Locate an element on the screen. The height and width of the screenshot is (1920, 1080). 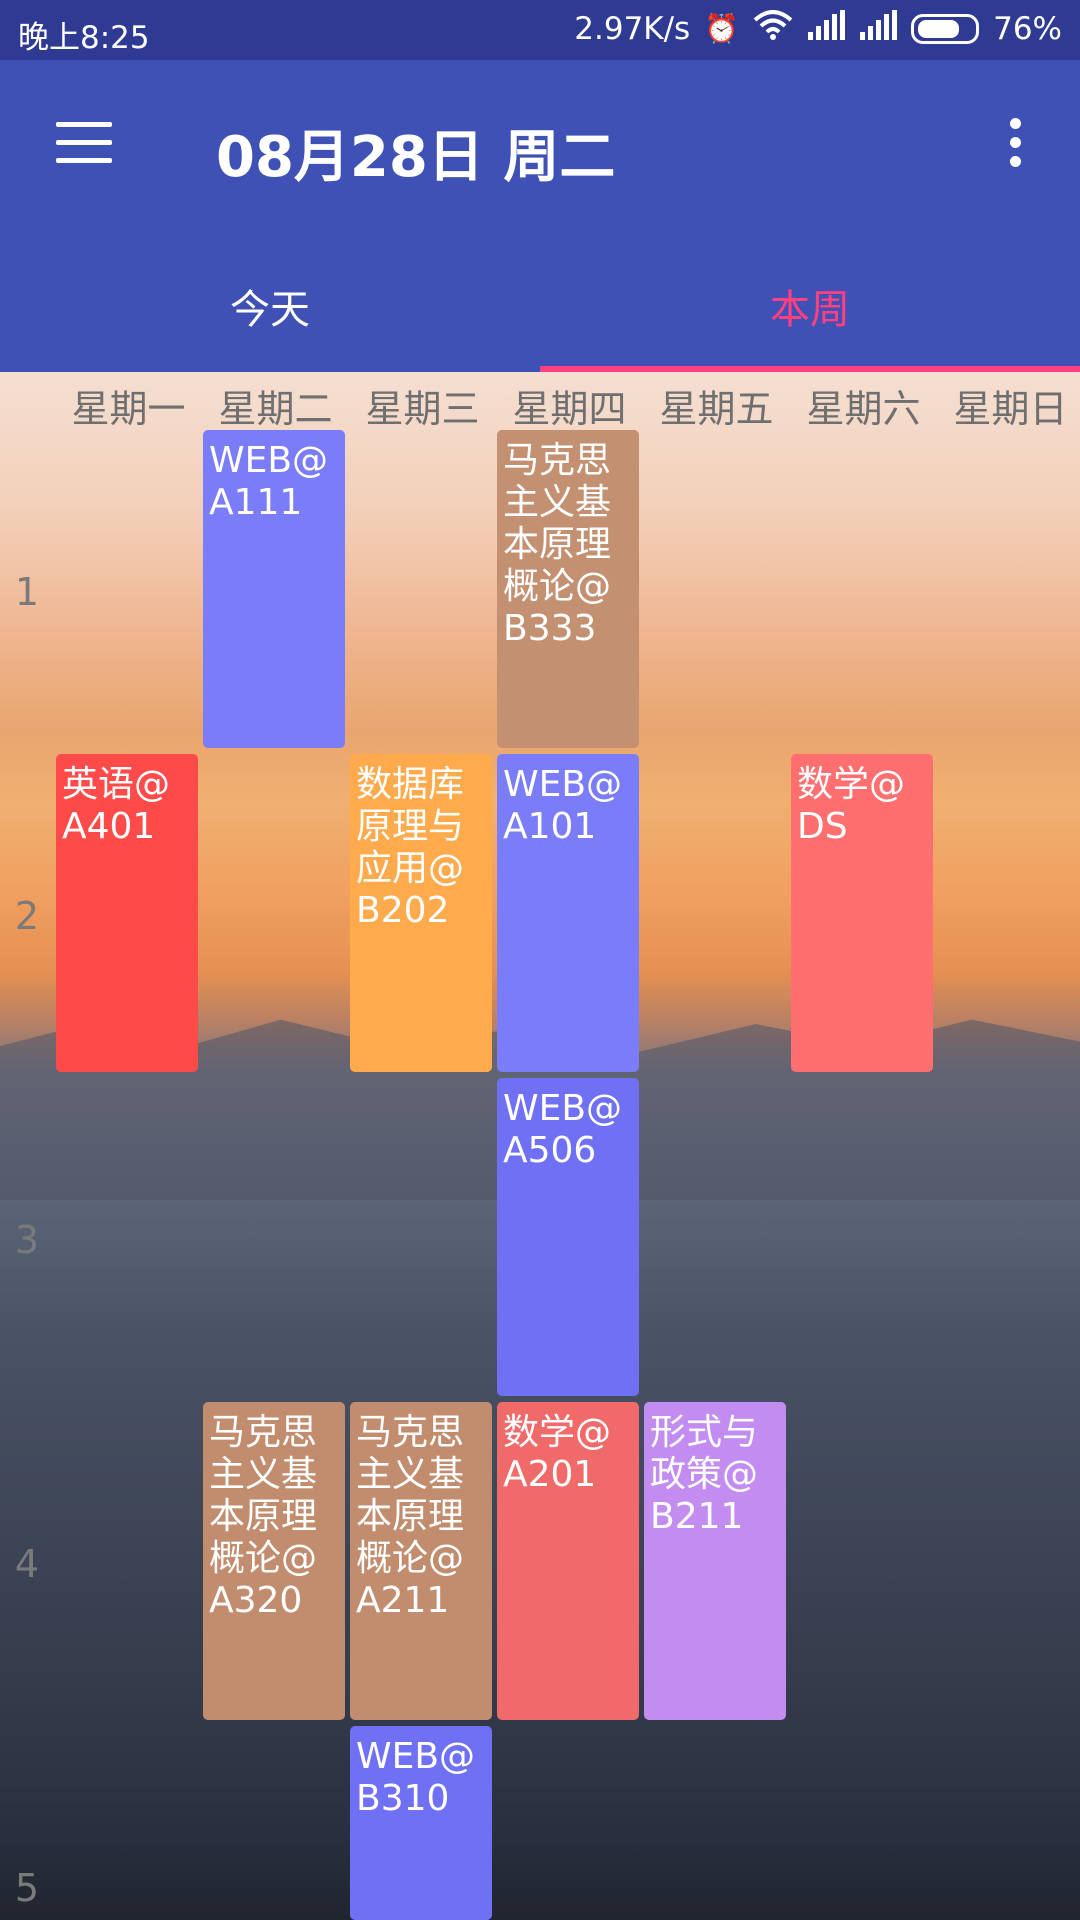
period-number-2: 2 is located at coordinates (27, 916).